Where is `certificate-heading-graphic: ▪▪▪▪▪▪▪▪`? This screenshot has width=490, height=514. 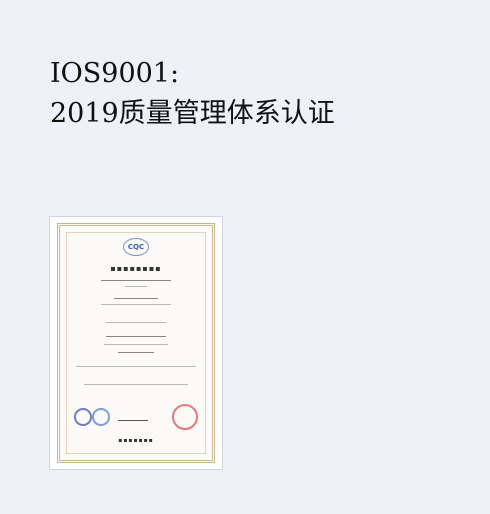 certificate-heading-graphic: ▪▪▪▪▪▪▪▪ is located at coordinates (136, 268).